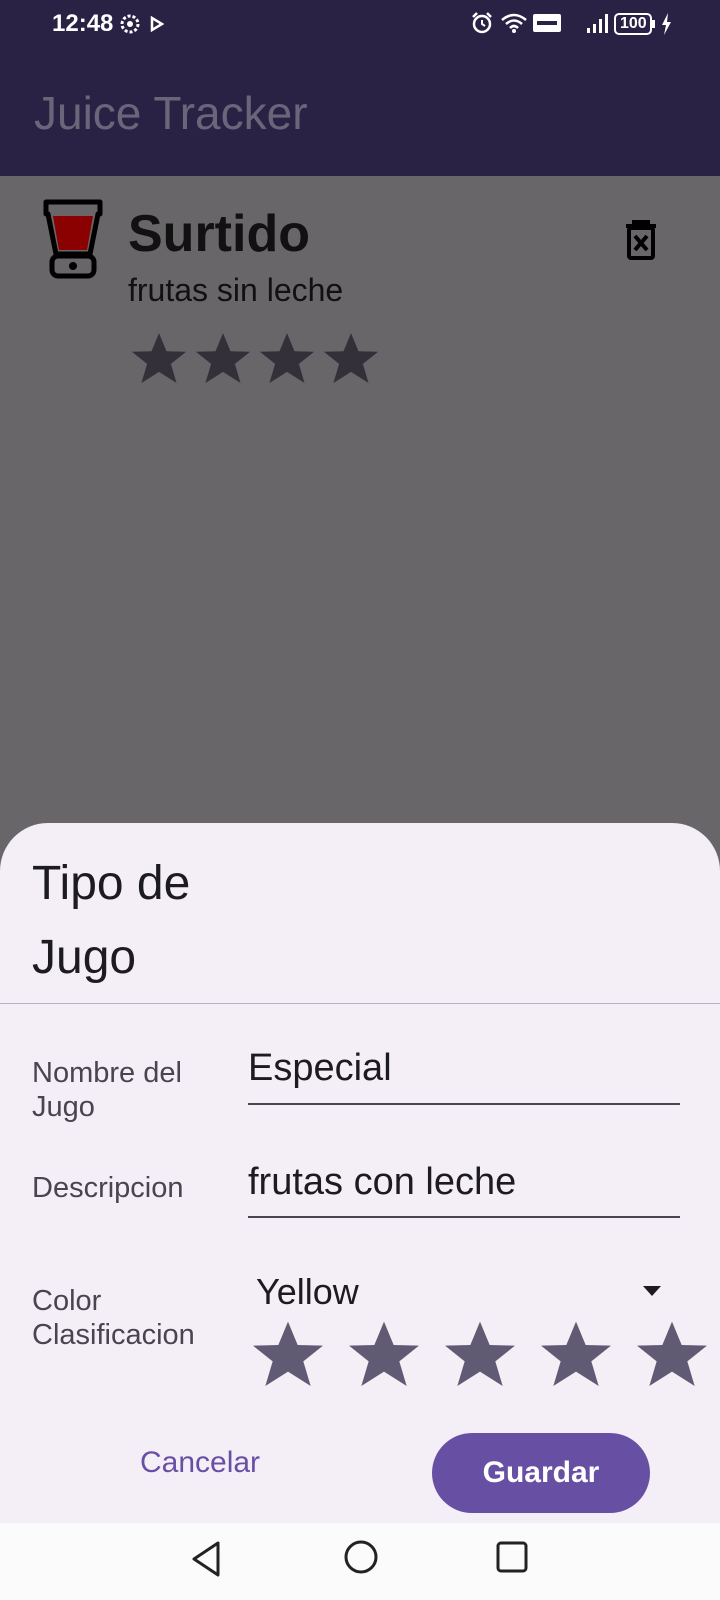 The image size is (720, 1600). What do you see at coordinates (73, 239) in the screenshot?
I see `juice-blender-icon` at bounding box center [73, 239].